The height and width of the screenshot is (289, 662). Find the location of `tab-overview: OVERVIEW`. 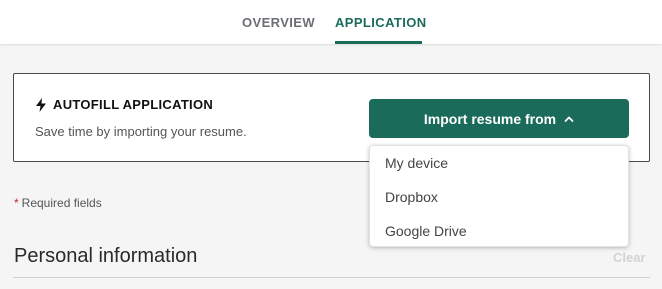

tab-overview: OVERVIEW is located at coordinates (278, 22).